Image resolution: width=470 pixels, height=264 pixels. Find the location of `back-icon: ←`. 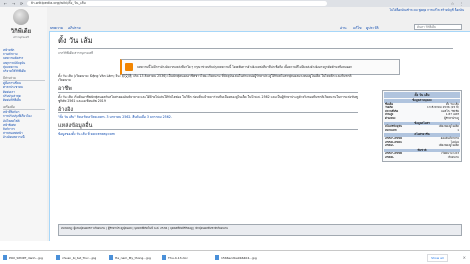

back-icon: ← is located at coordinates (5, 3).